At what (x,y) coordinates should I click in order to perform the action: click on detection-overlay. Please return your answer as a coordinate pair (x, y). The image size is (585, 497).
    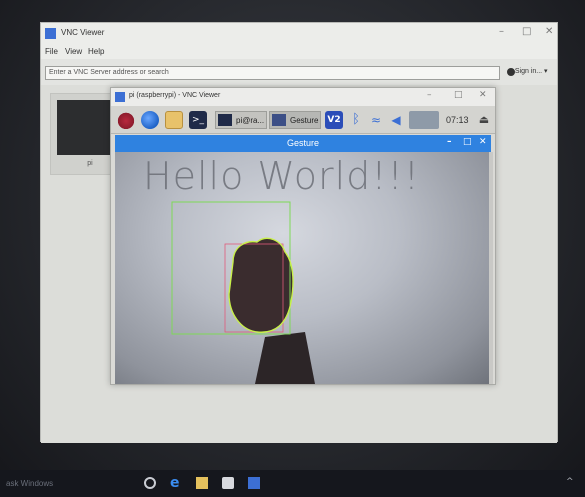
    Looking at the image, I should click on (243, 292).